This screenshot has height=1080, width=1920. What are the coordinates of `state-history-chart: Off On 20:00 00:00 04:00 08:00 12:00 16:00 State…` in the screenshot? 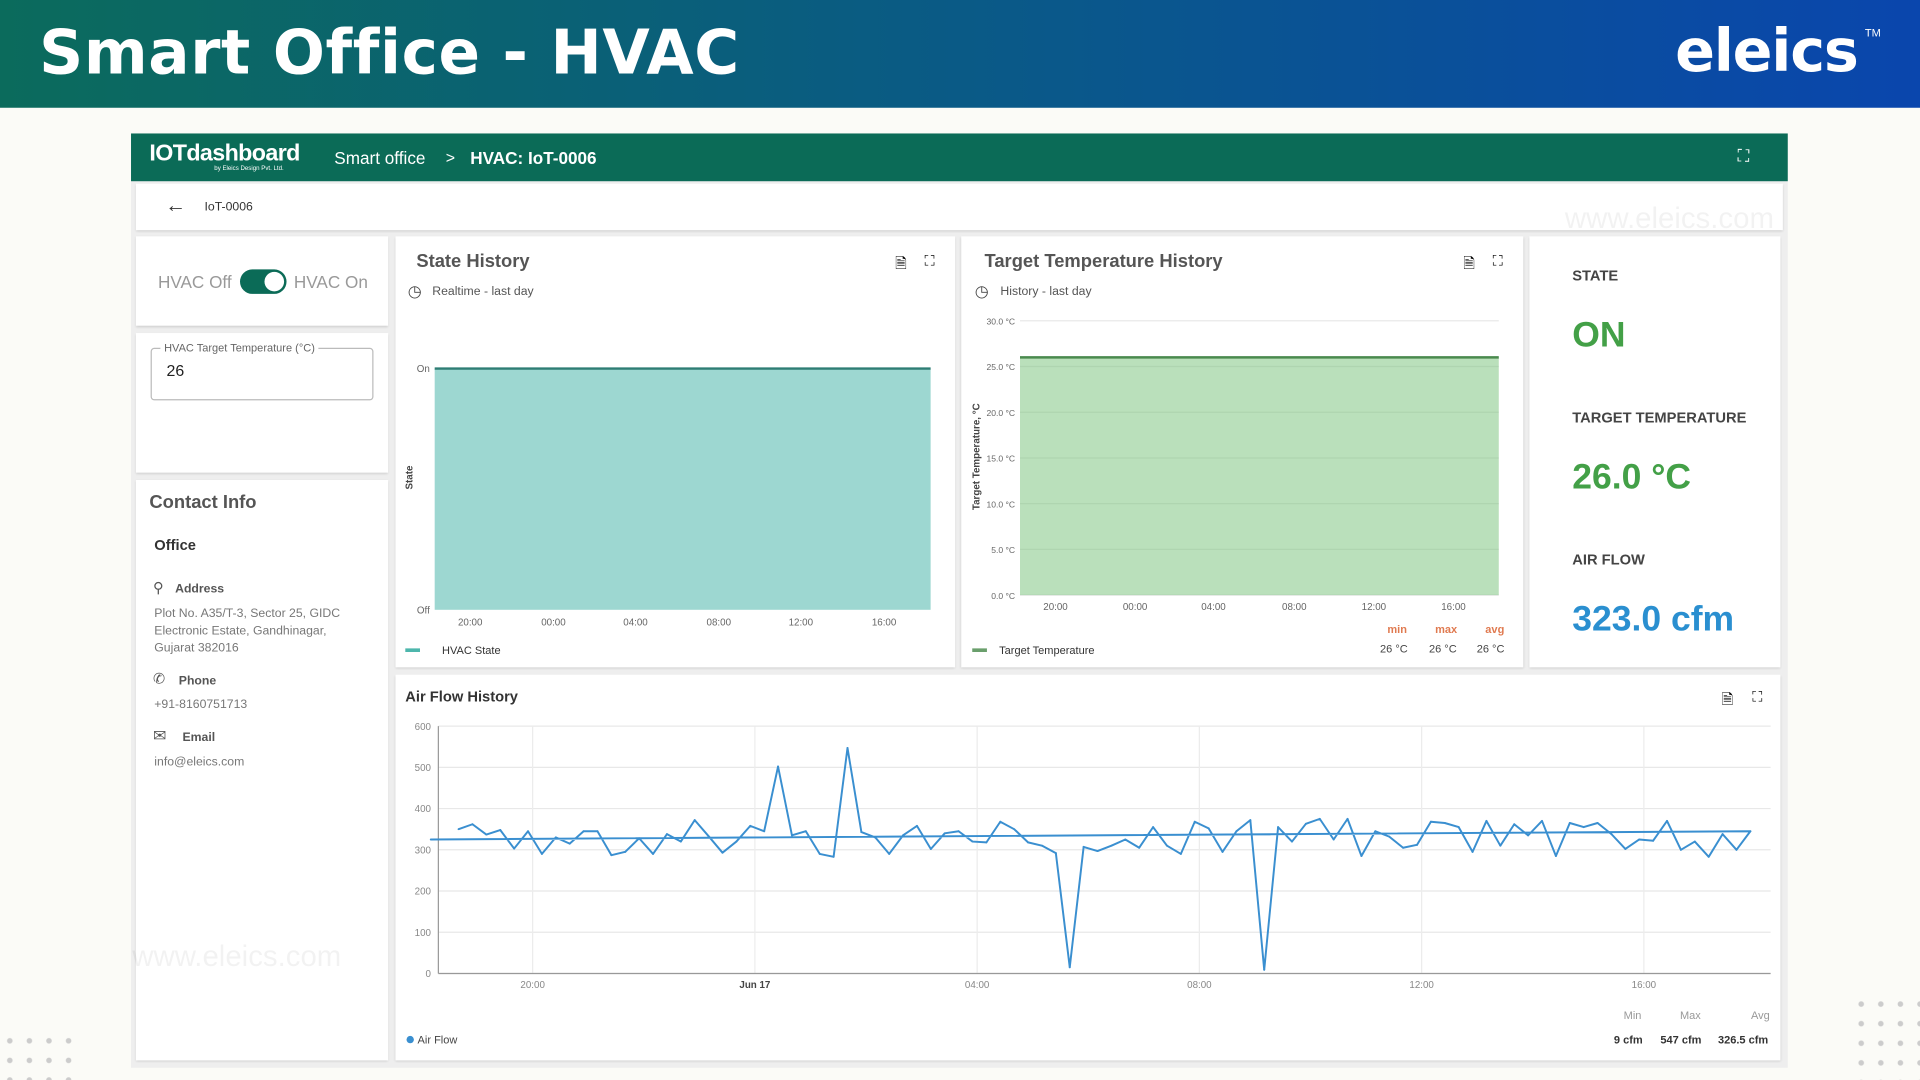 It's located at (668, 510).